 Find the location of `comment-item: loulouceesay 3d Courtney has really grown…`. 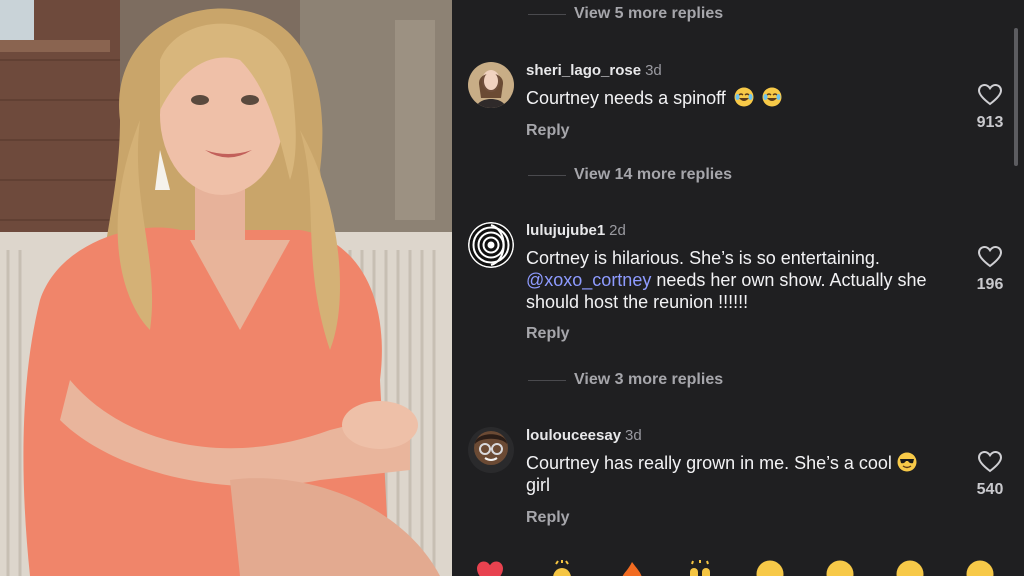

comment-item: loulouceesay 3d Courtney has really grown… is located at coordinates (738, 482).